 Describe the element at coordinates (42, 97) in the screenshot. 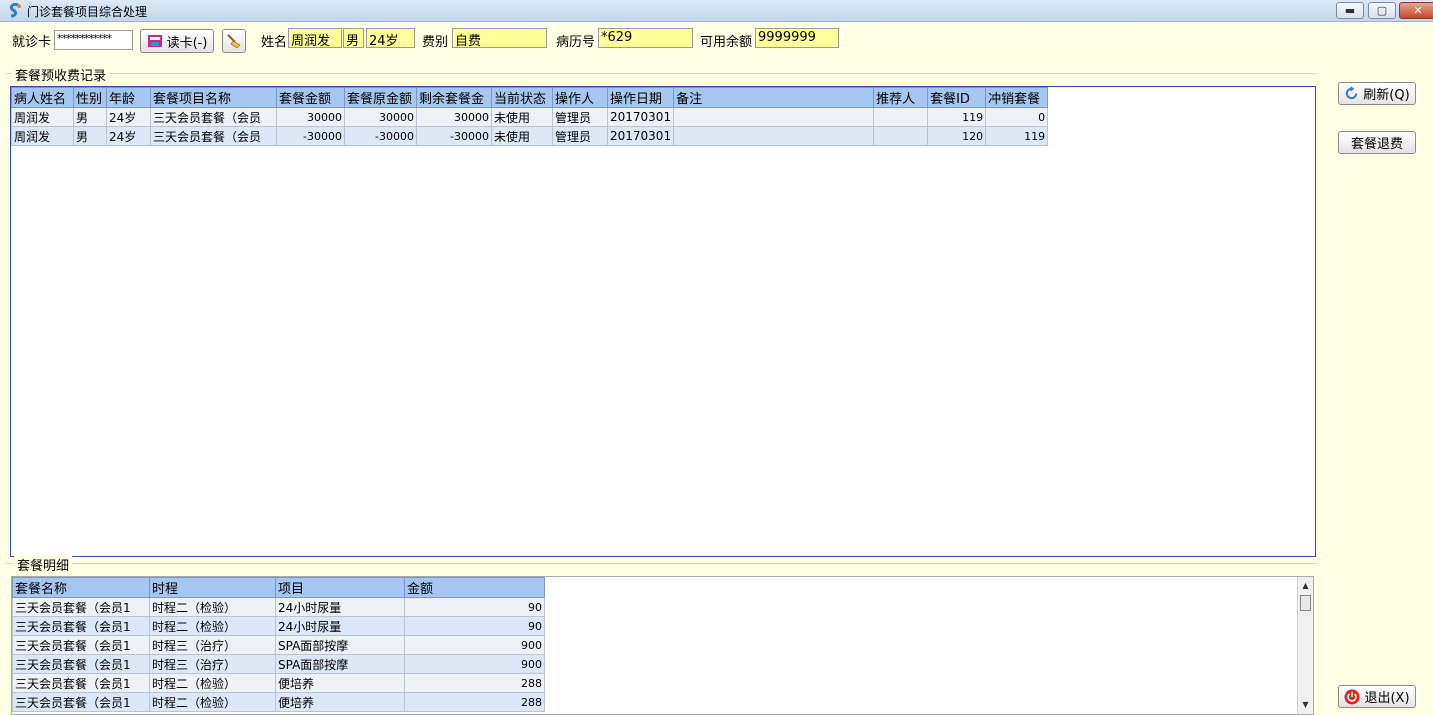

I see `column-header: 病人姓名` at that location.